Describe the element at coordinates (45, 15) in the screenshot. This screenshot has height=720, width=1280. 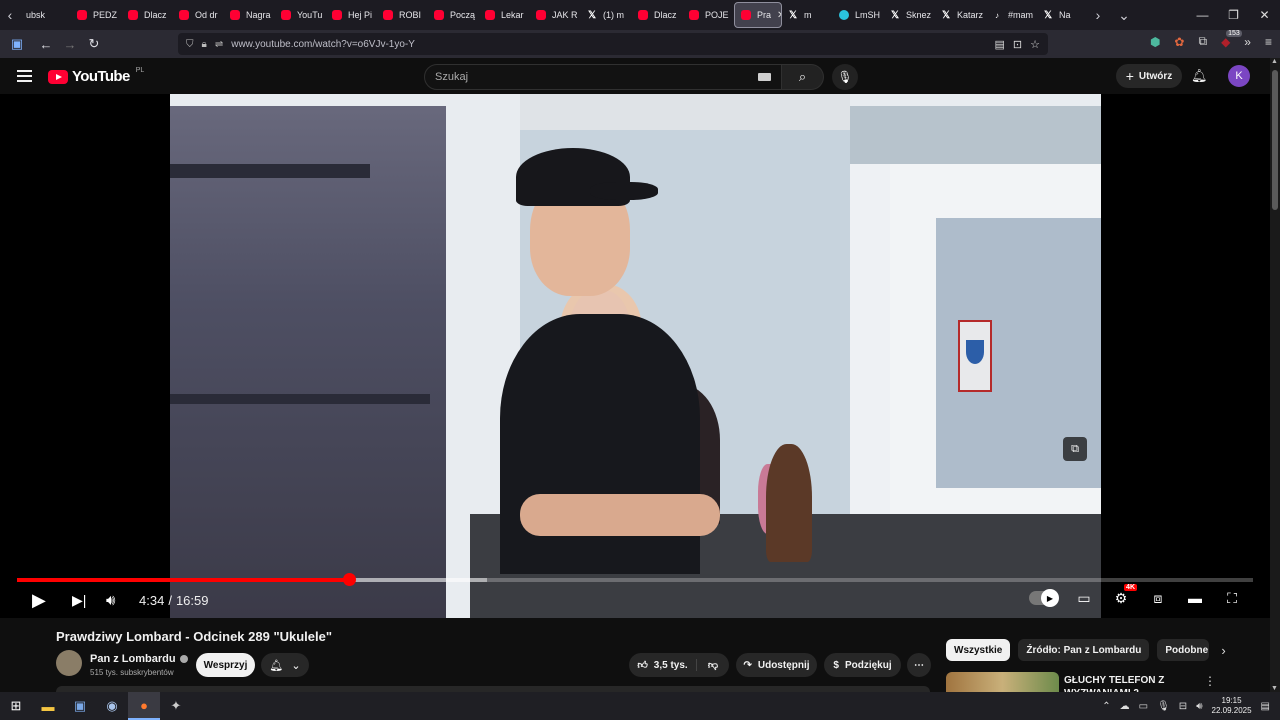
I see `browser-tab: ubsk` at that location.